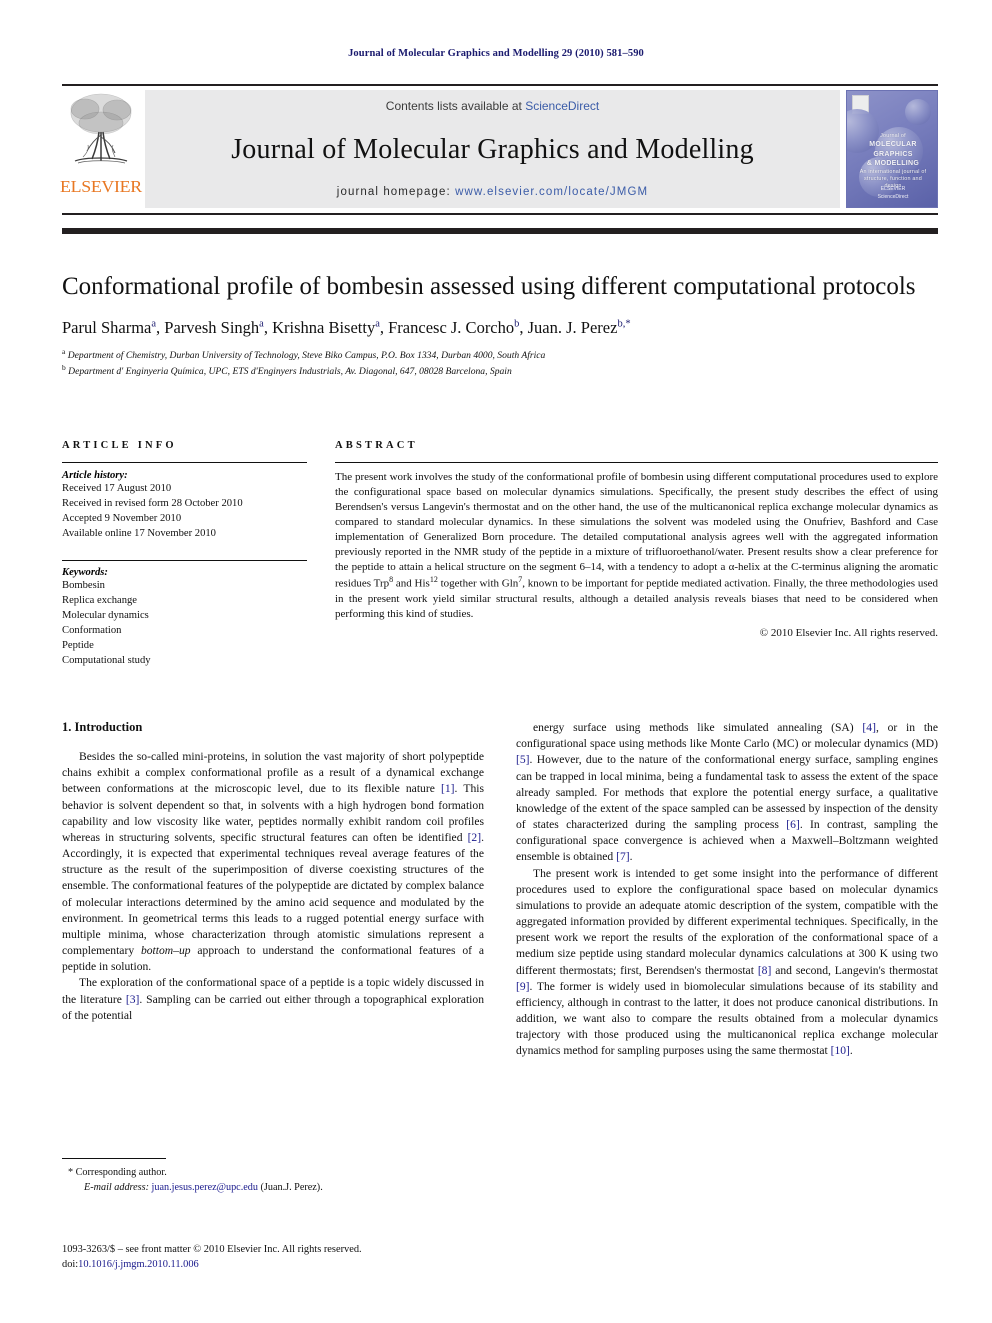 This screenshot has width=992, height=1323. Describe the element at coordinates (273, 1173) in the screenshot. I see `corresponding-author-line: * Corresponding author.` at that location.